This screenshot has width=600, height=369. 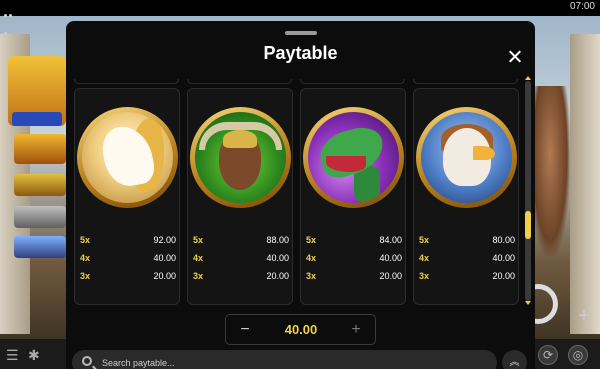 What do you see at coordinates (550, 171) in the screenshot?
I see `zeus-figure` at bounding box center [550, 171].